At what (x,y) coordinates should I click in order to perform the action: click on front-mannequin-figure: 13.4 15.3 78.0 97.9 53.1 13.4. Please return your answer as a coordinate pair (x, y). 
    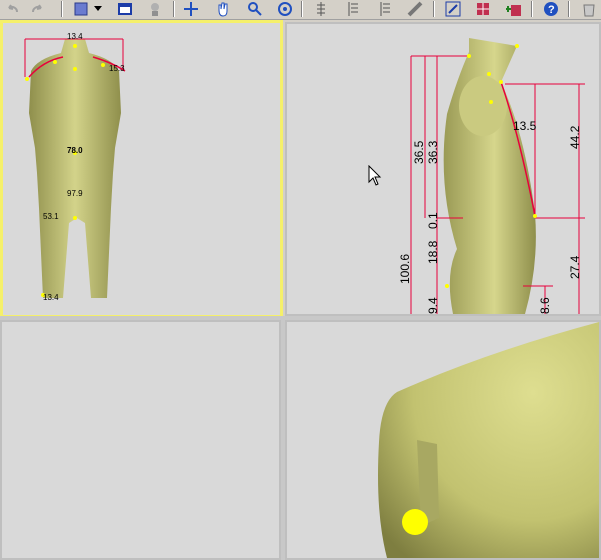
    Looking at the image, I should click on (75, 167).